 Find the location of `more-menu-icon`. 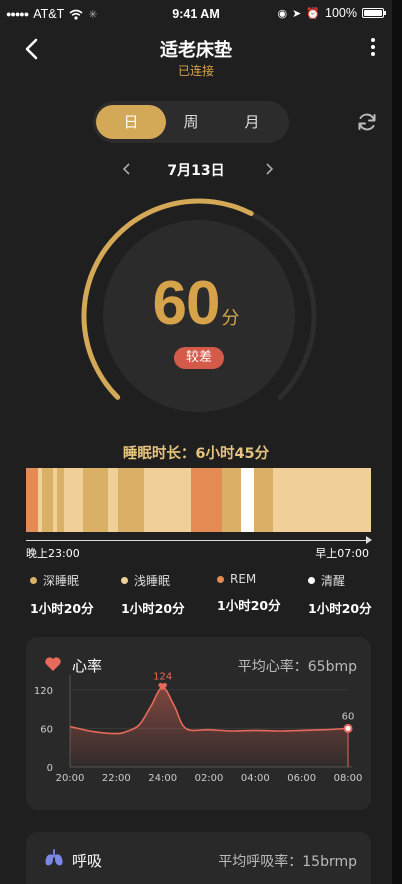

more-menu-icon is located at coordinates (373, 47).